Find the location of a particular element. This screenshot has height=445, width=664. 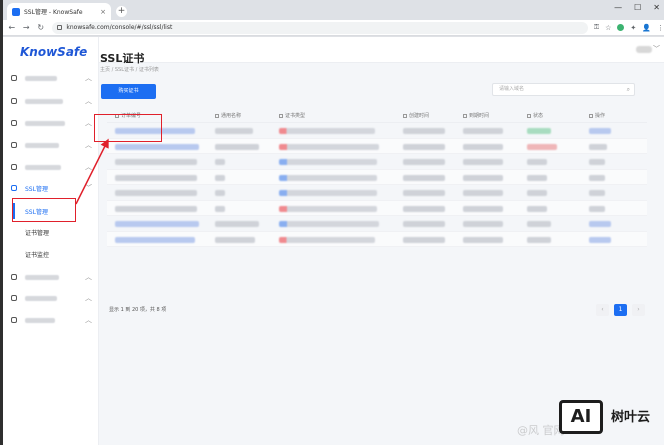

tab-bar: SSL管理 - KnowSafe × + — ☐ ✕ is located at coordinates (333, 10).